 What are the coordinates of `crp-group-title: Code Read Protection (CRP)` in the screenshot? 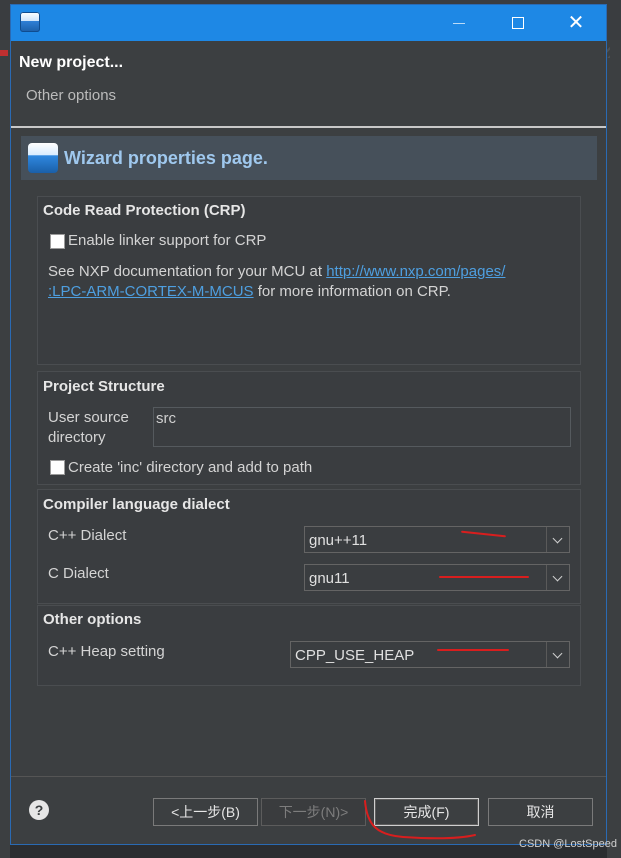 It's located at (144, 210).